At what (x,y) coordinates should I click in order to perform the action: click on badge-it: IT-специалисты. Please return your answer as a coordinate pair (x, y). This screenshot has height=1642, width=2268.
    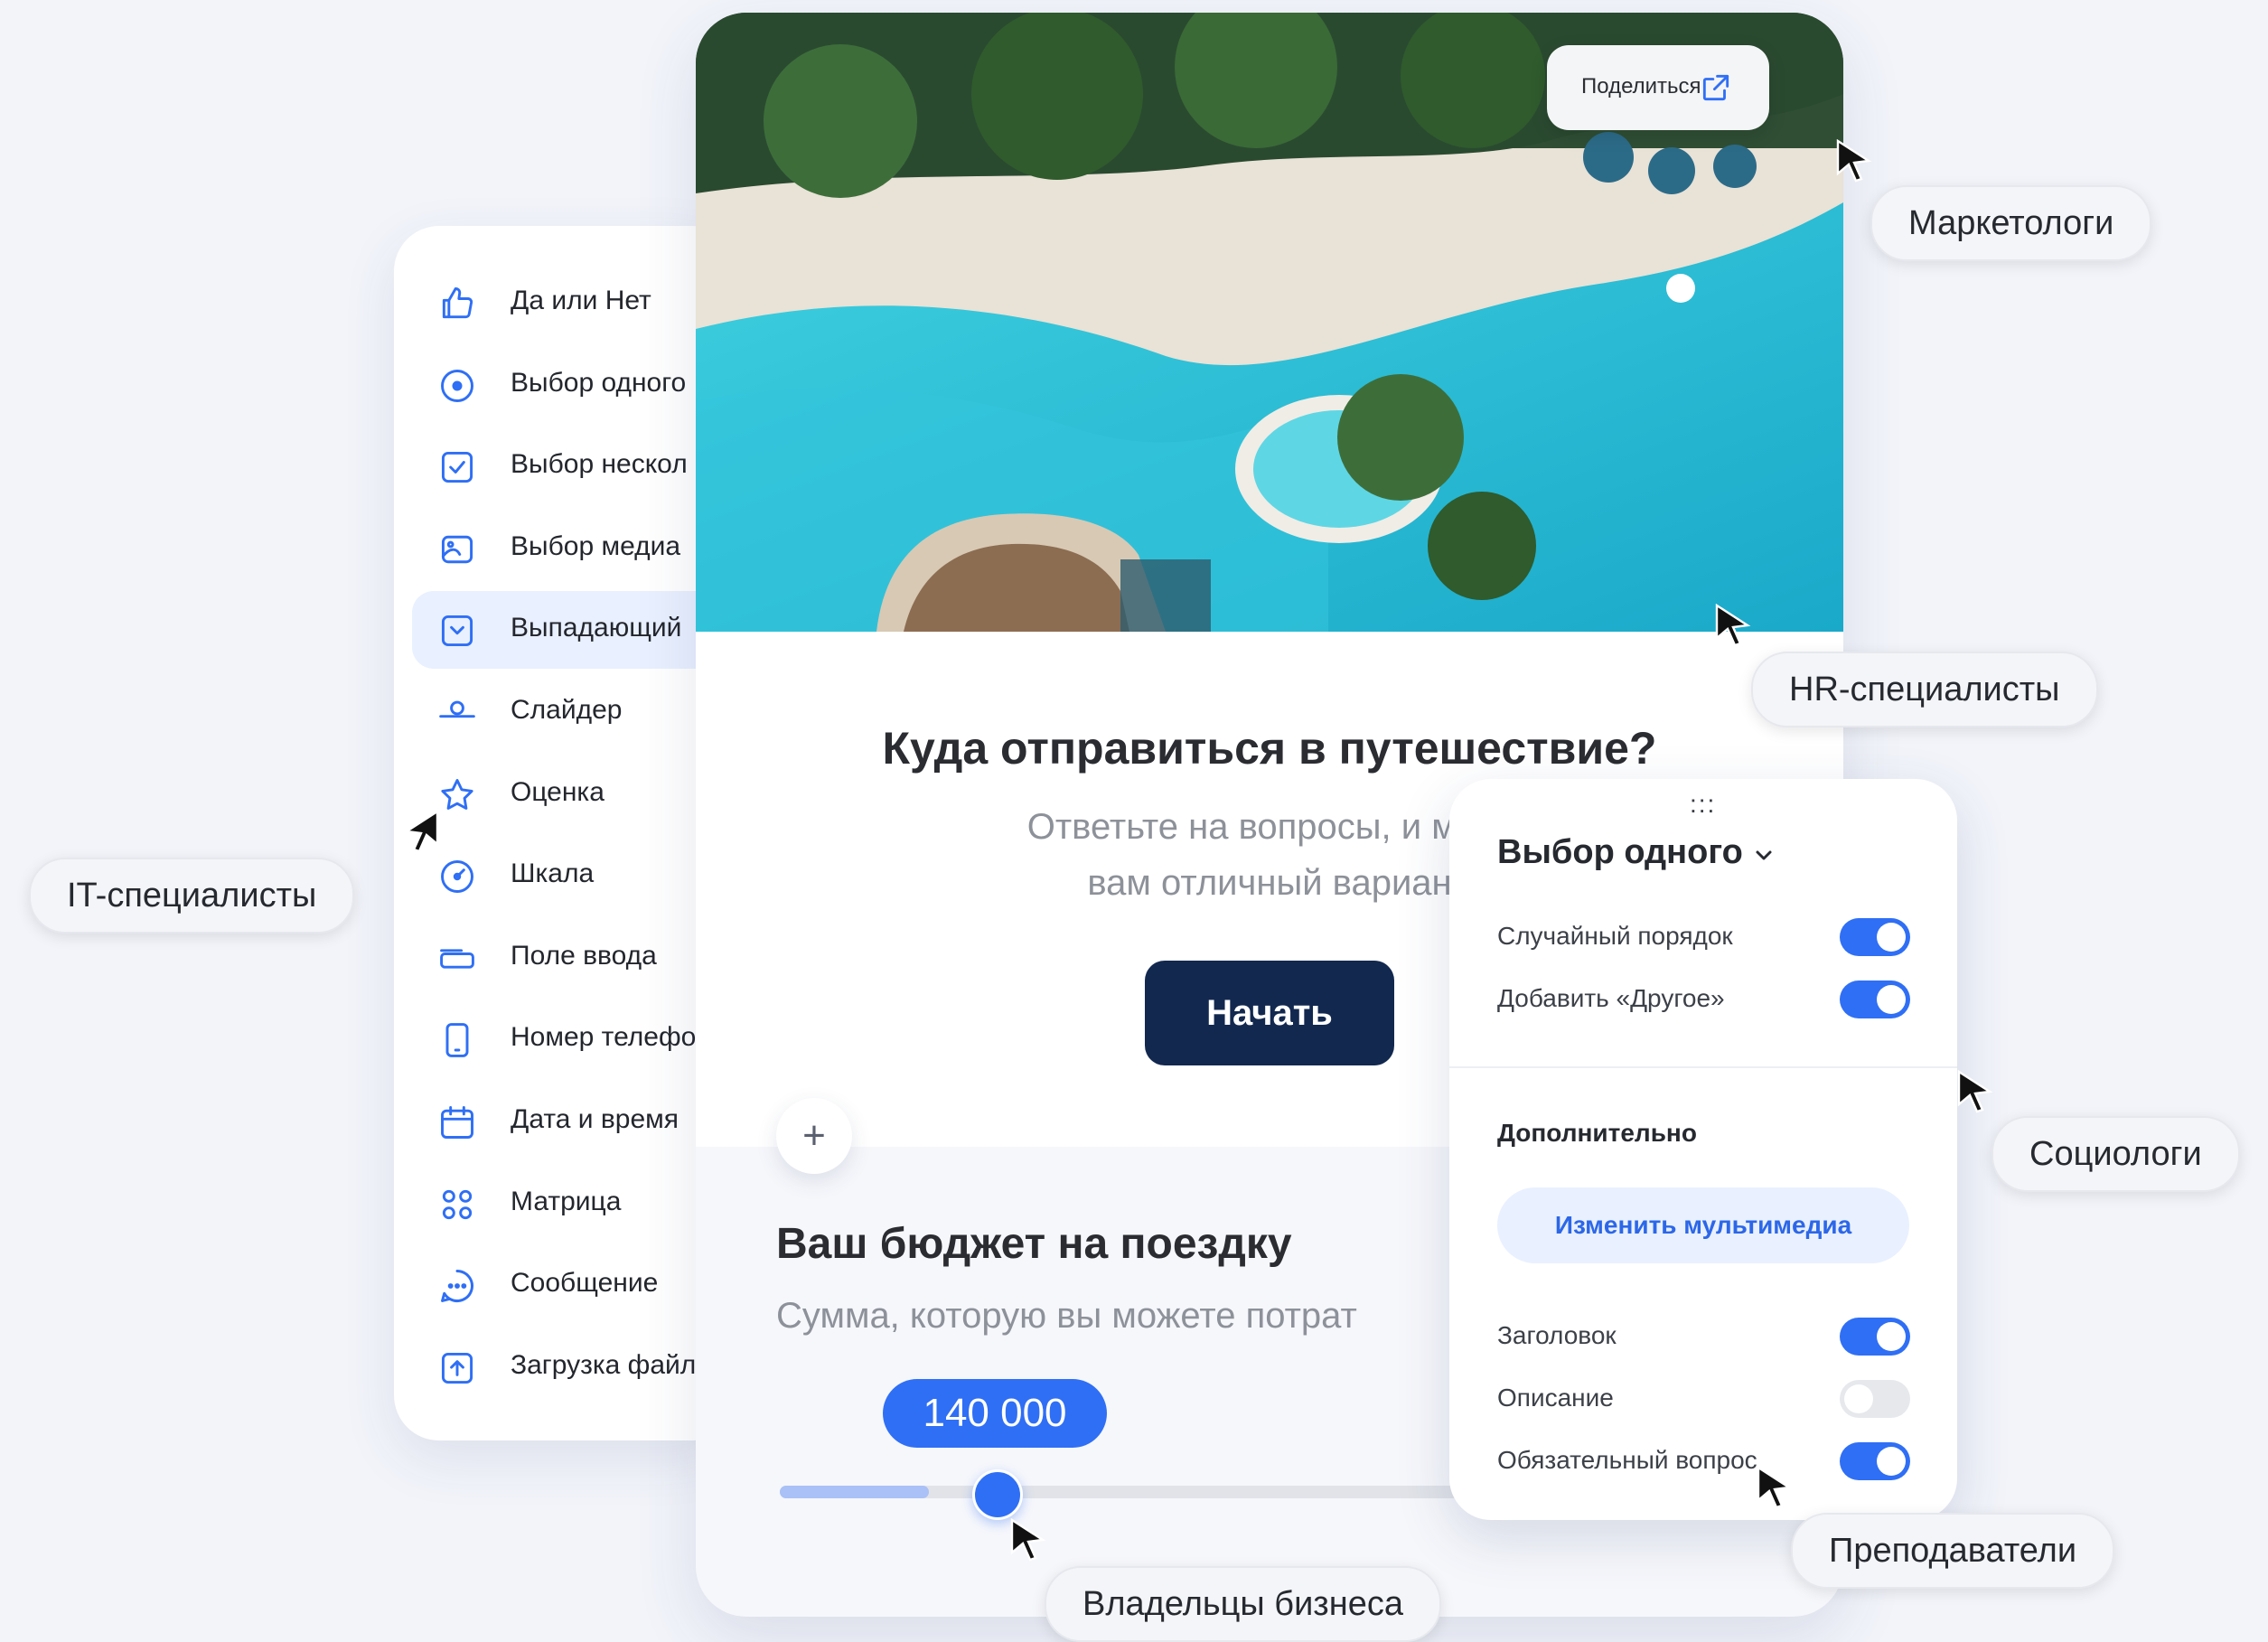
    Looking at the image, I should click on (192, 896).